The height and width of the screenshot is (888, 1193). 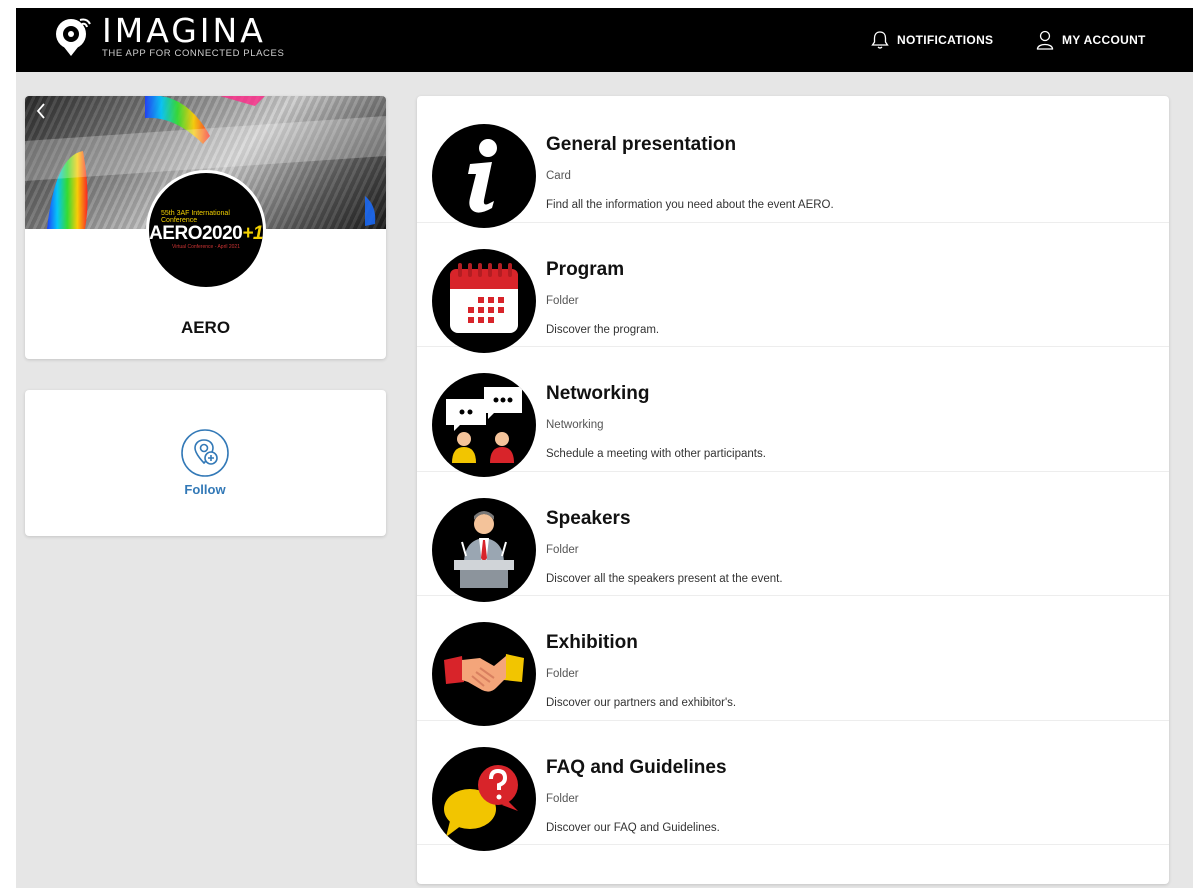 I want to click on chevron-left-icon, so click(x=40, y=111).